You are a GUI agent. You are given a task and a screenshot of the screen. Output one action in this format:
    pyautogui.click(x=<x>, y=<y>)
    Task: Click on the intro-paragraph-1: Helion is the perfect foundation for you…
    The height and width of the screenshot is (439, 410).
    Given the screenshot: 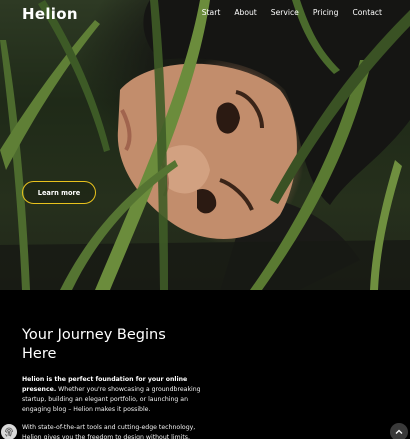 What is the action you would take?
    pyautogui.click(x=117, y=395)
    